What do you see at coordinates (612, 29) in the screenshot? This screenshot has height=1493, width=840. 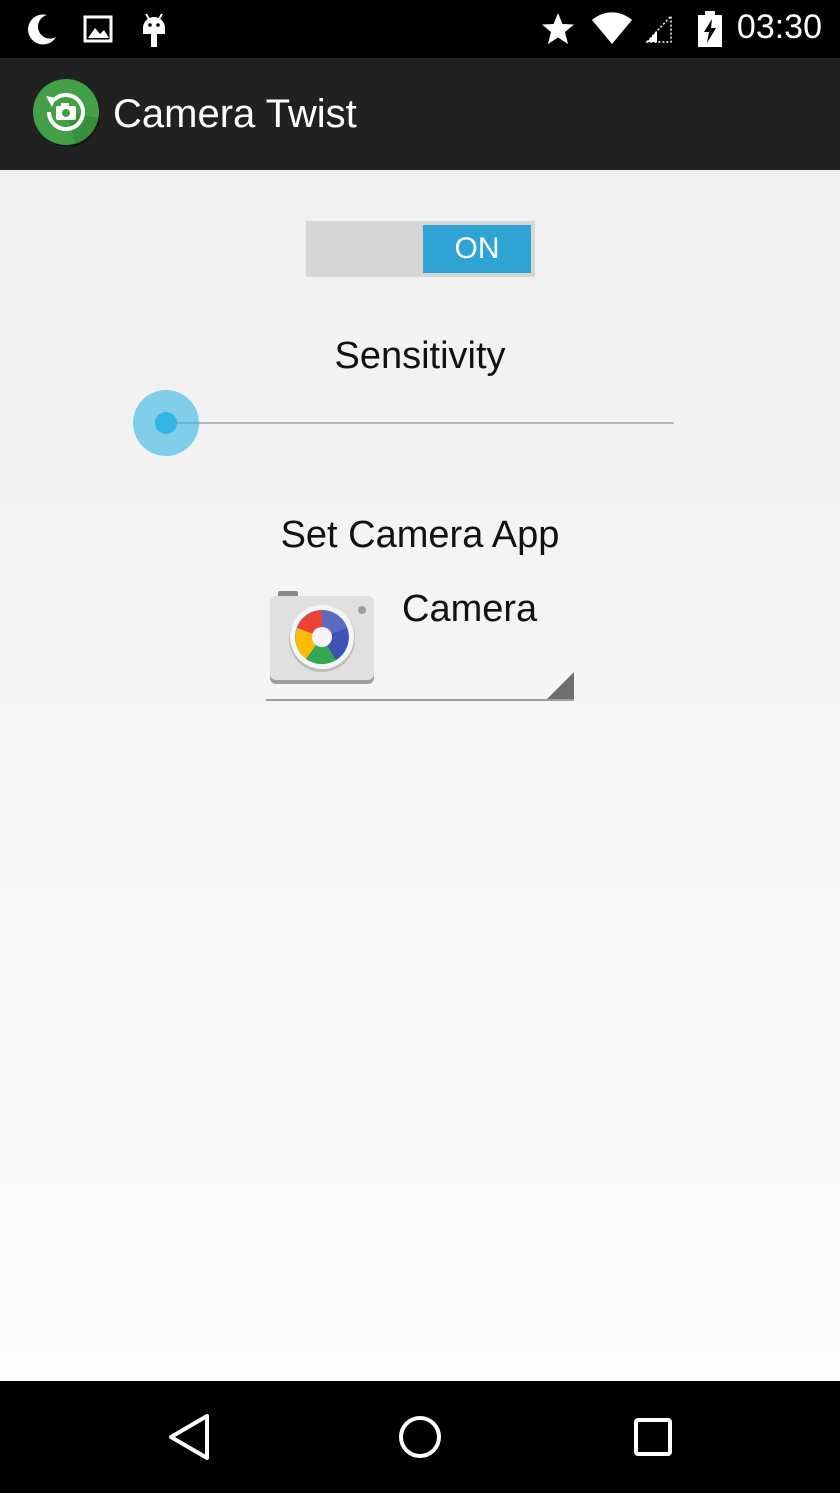 I see `wifi-icon` at bounding box center [612, 29].